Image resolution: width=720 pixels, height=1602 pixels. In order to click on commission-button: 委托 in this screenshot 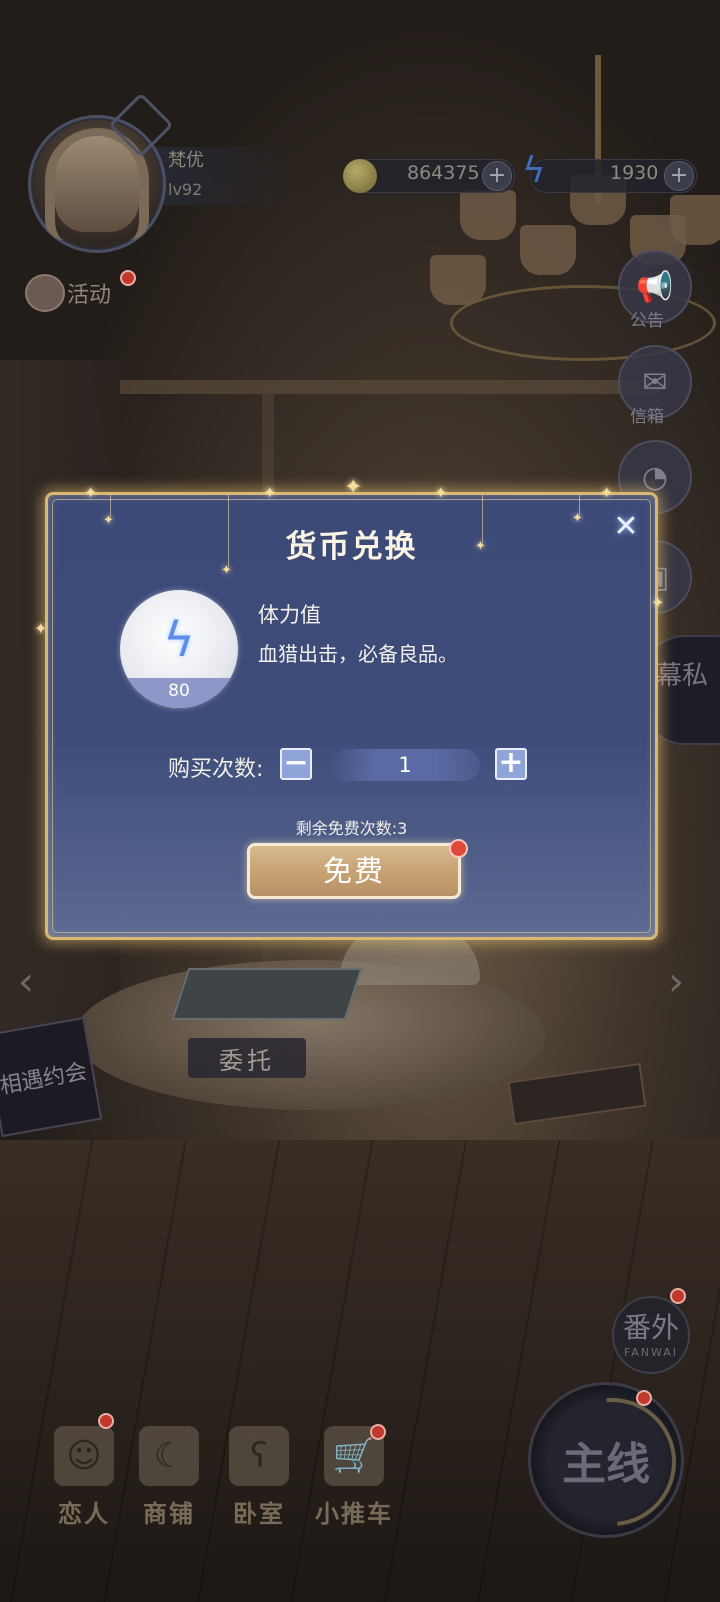, I will do `click(247, 1058)`.